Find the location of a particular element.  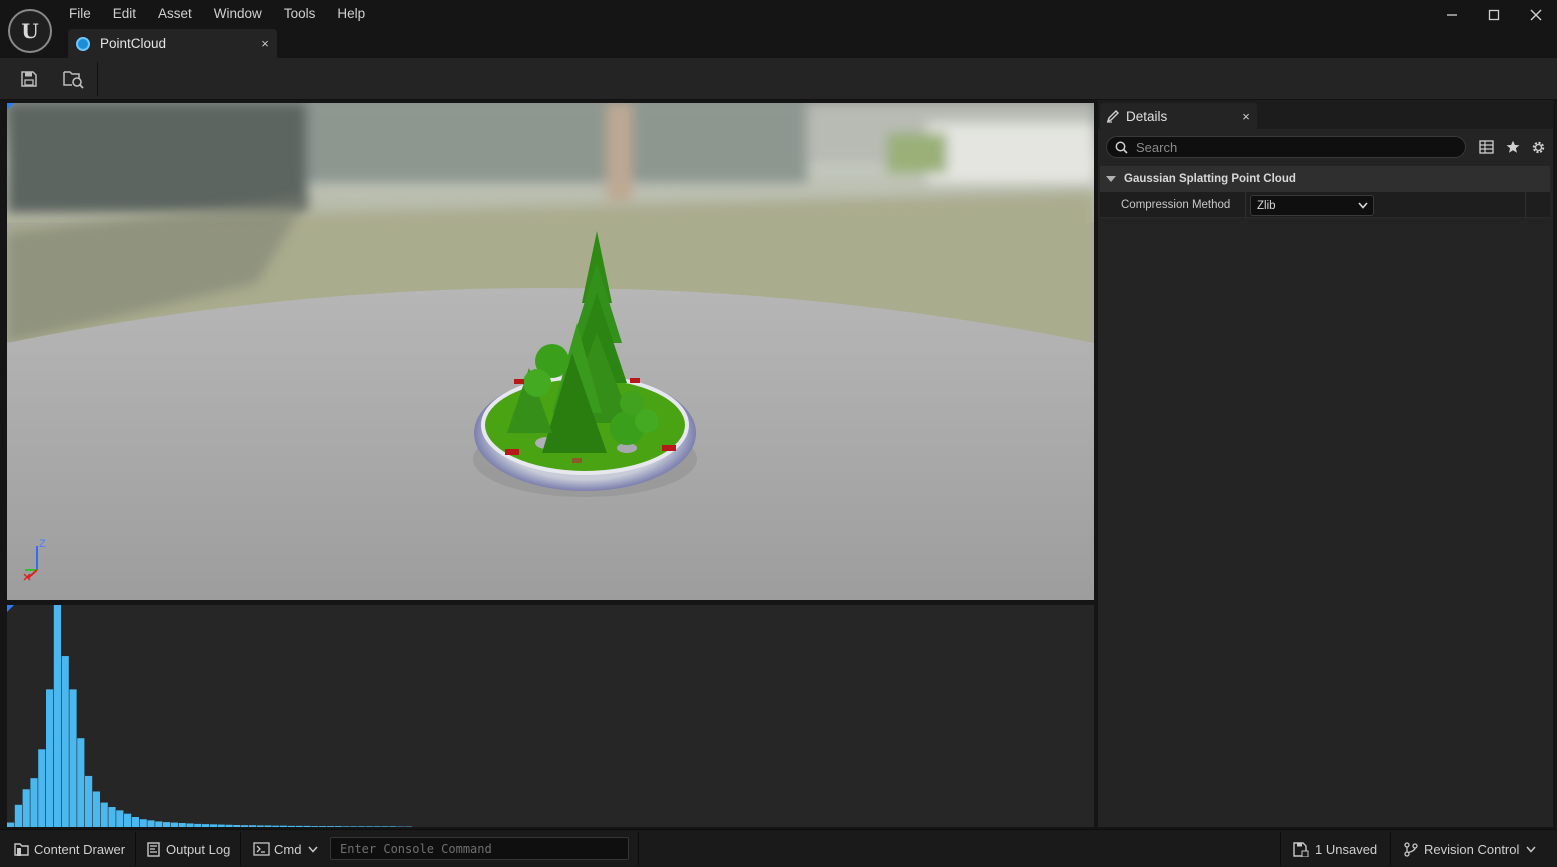

cmd-dropdown: Cmd is located at coordinates (286, 849).